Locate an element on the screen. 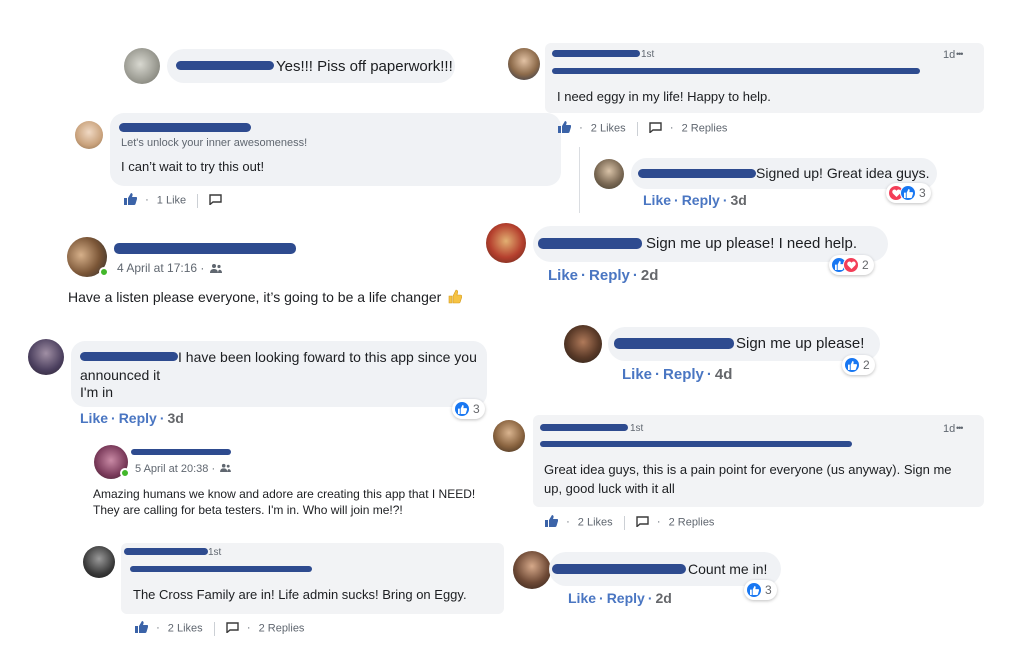 This screenshot has width=1024, height=662. comment-meta: · 1 Like is located at coordinates (173, 200).